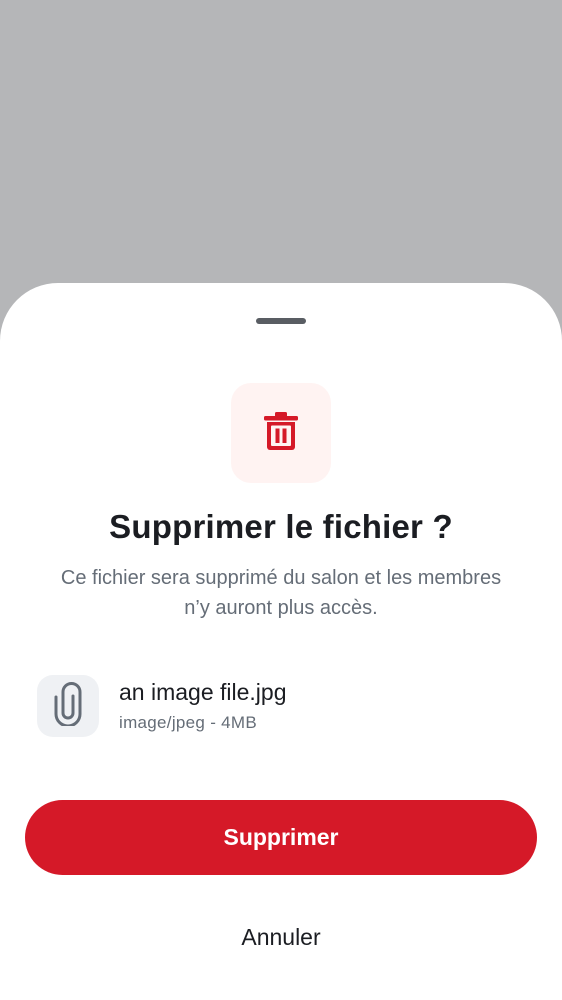  Describe the element at coordinates (281, 526) in the screenshot. I see `dialog-title: Supprimer le fichier ?` at that location.